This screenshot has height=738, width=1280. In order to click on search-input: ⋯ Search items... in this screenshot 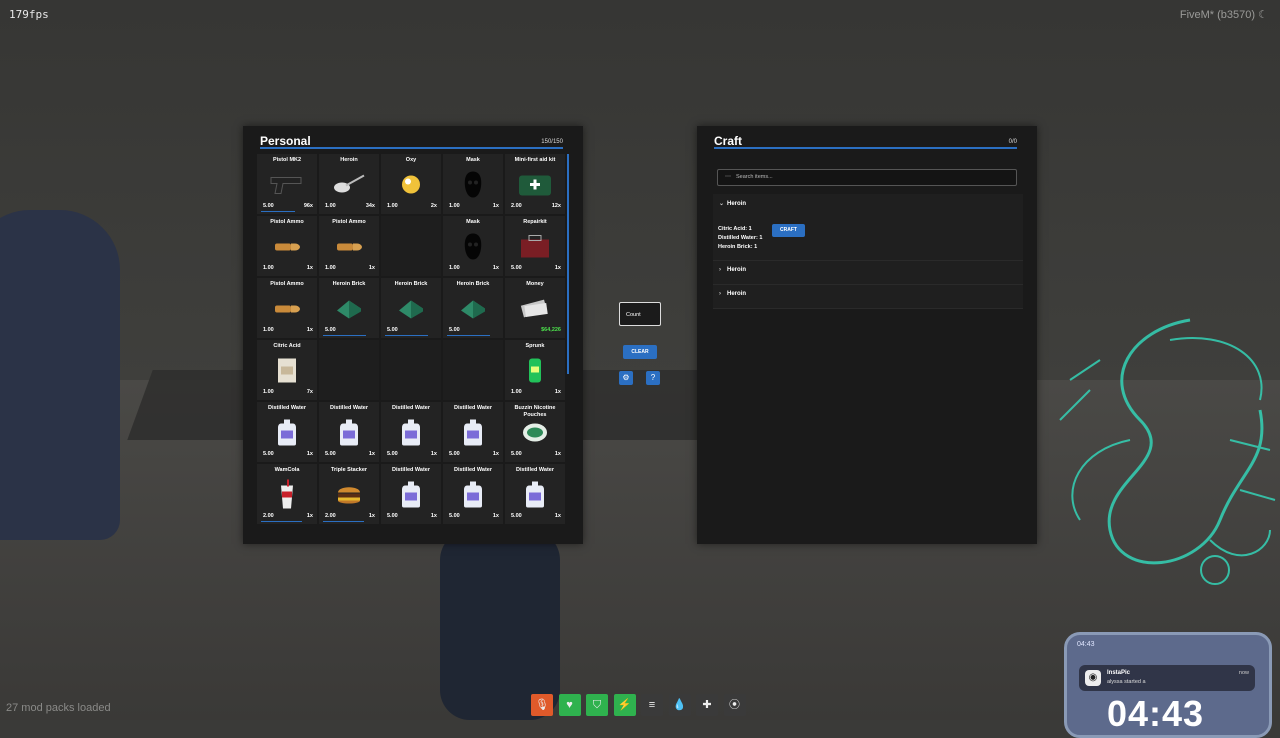, I will do `click(867, 177)`.